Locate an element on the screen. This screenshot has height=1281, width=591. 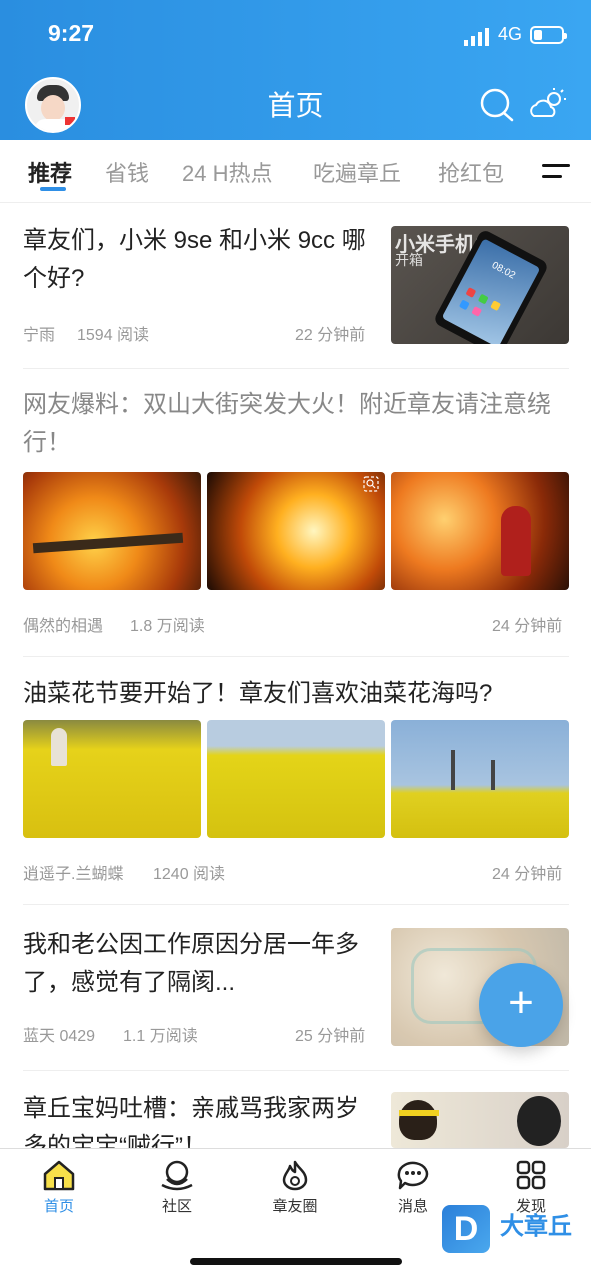
article-reads: 1240 阅读 is located at coordinates (189, 874).